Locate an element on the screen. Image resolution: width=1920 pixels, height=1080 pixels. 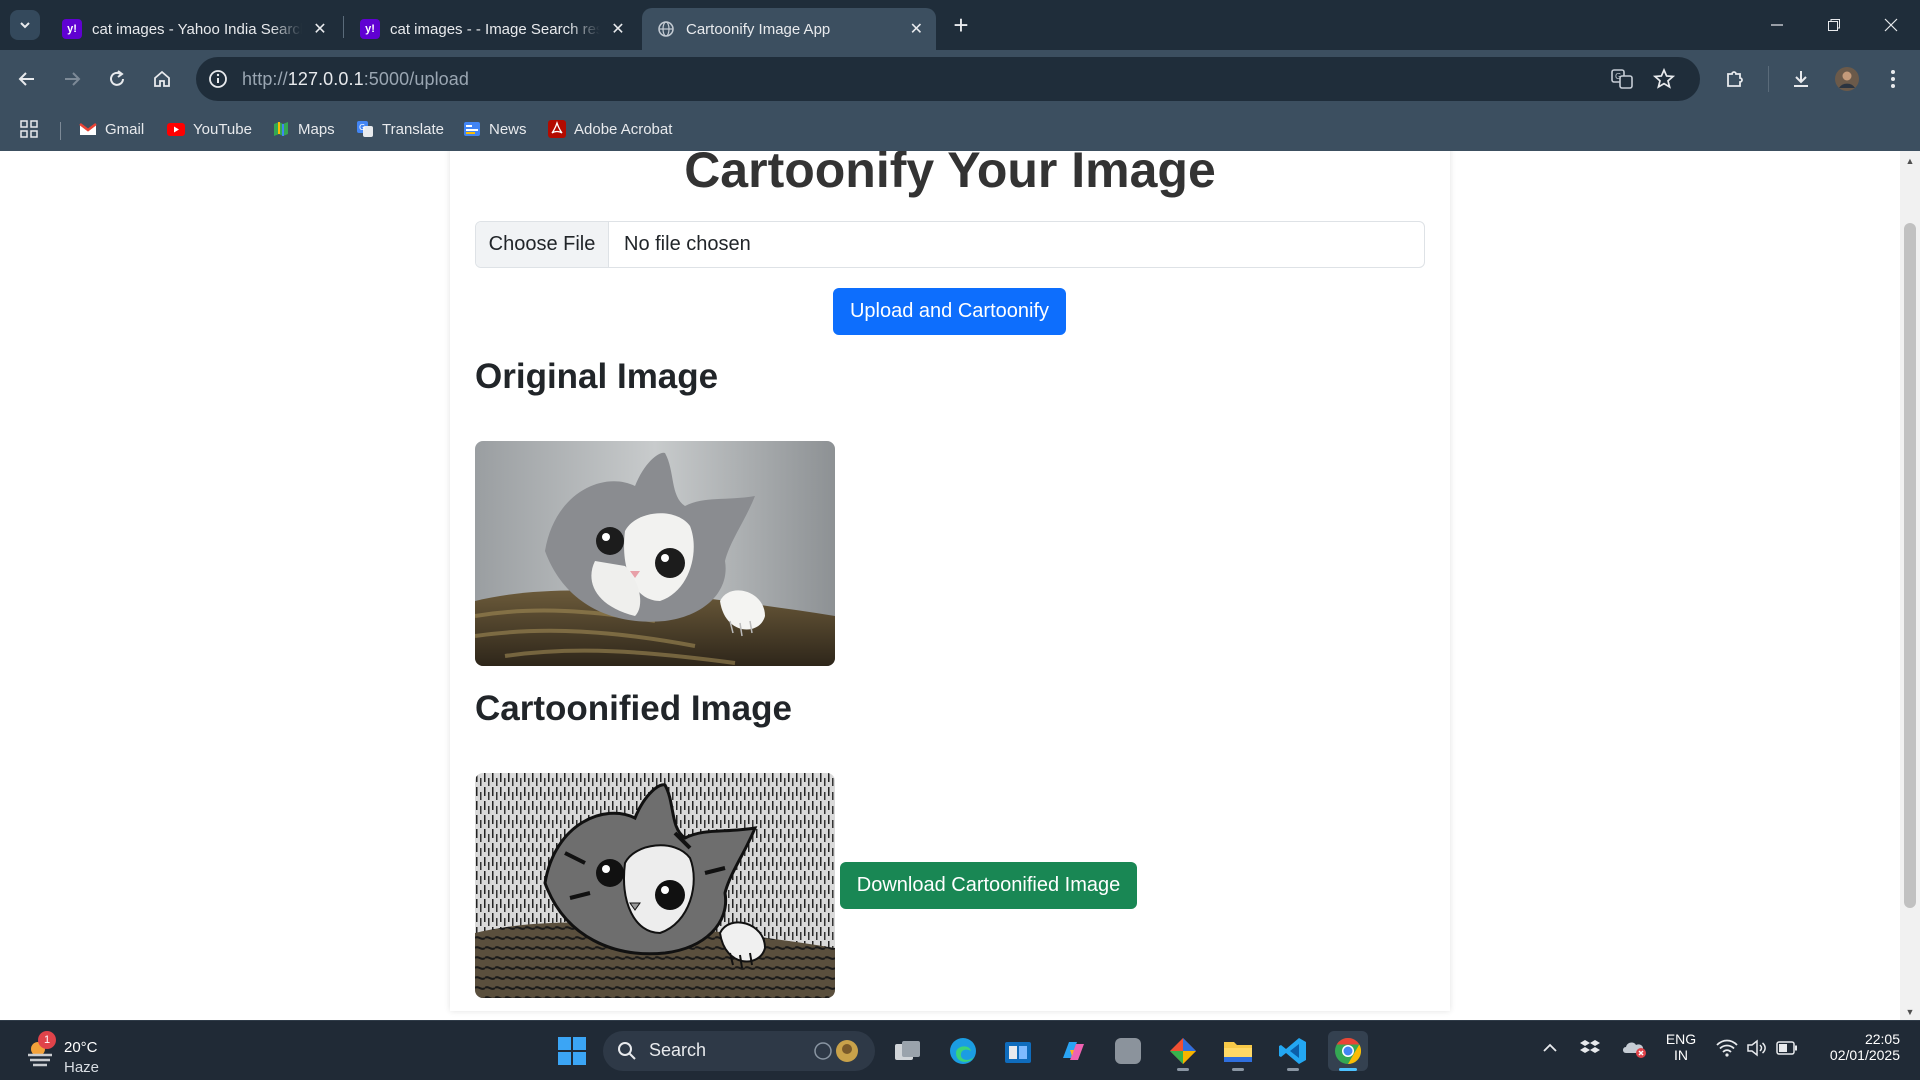
scroll-down-icon: ▼ is located at coordinates (1910, 1012).